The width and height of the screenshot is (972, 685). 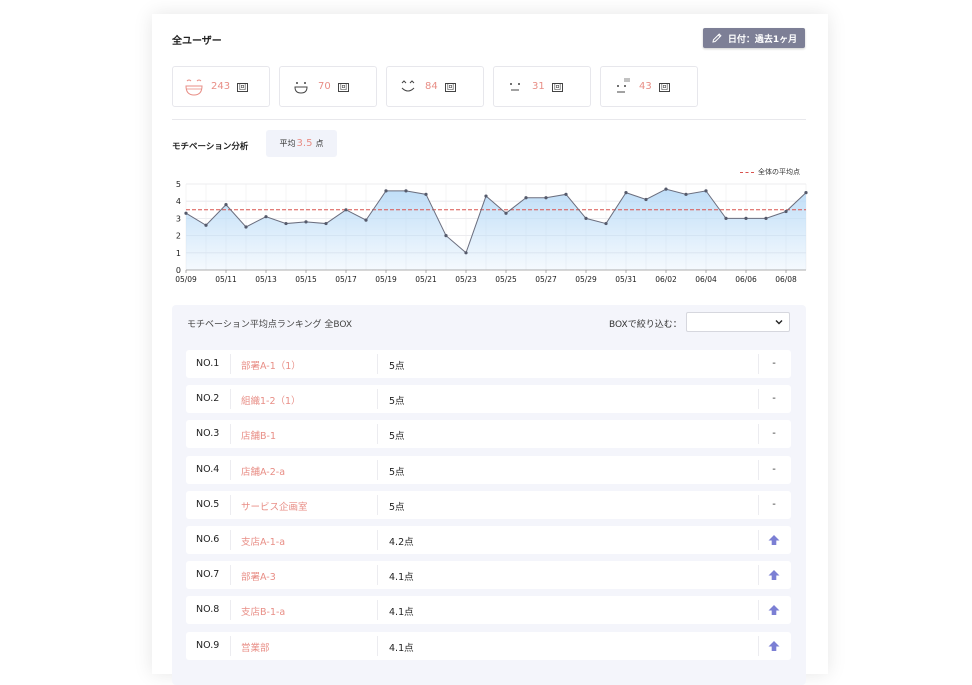 What do you see at coordinates (488, 610) in the screenshot?
I see `ranking-row: NO.8 支店B-1-a 4.1点` at bounding box center [488, 610].